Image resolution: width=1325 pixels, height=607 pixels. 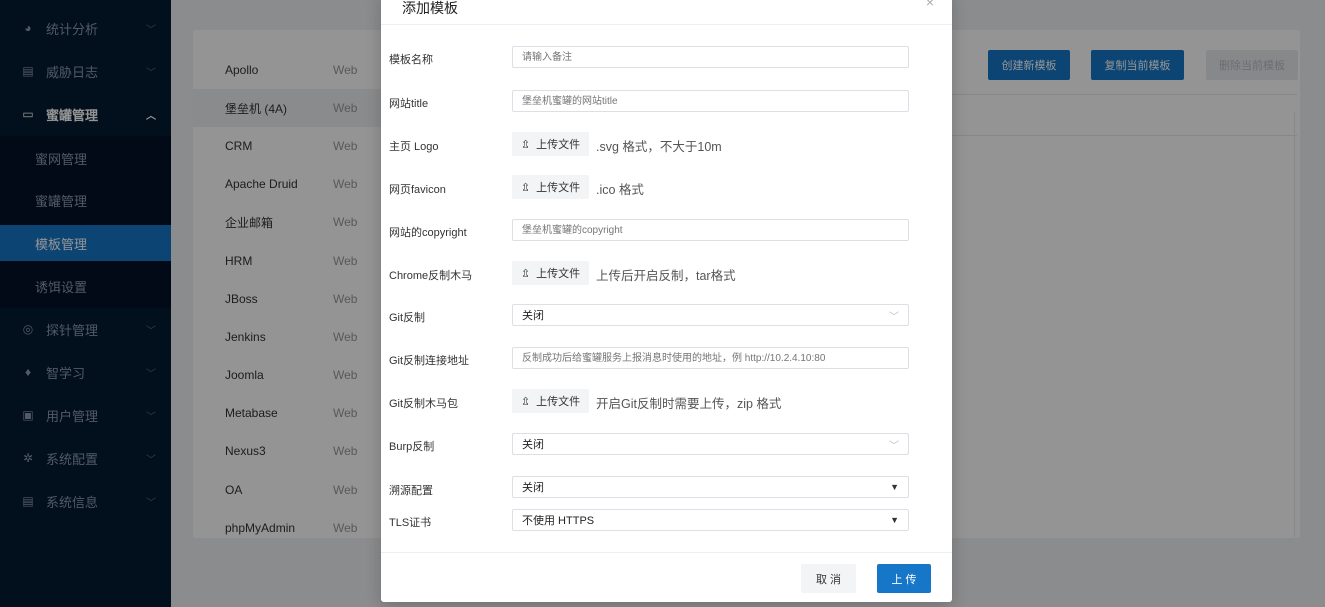 What do you see at coordinates (828, 578) in the screenshot?
I see `cancel-button: 取 消` at bounding box center [828, 578].